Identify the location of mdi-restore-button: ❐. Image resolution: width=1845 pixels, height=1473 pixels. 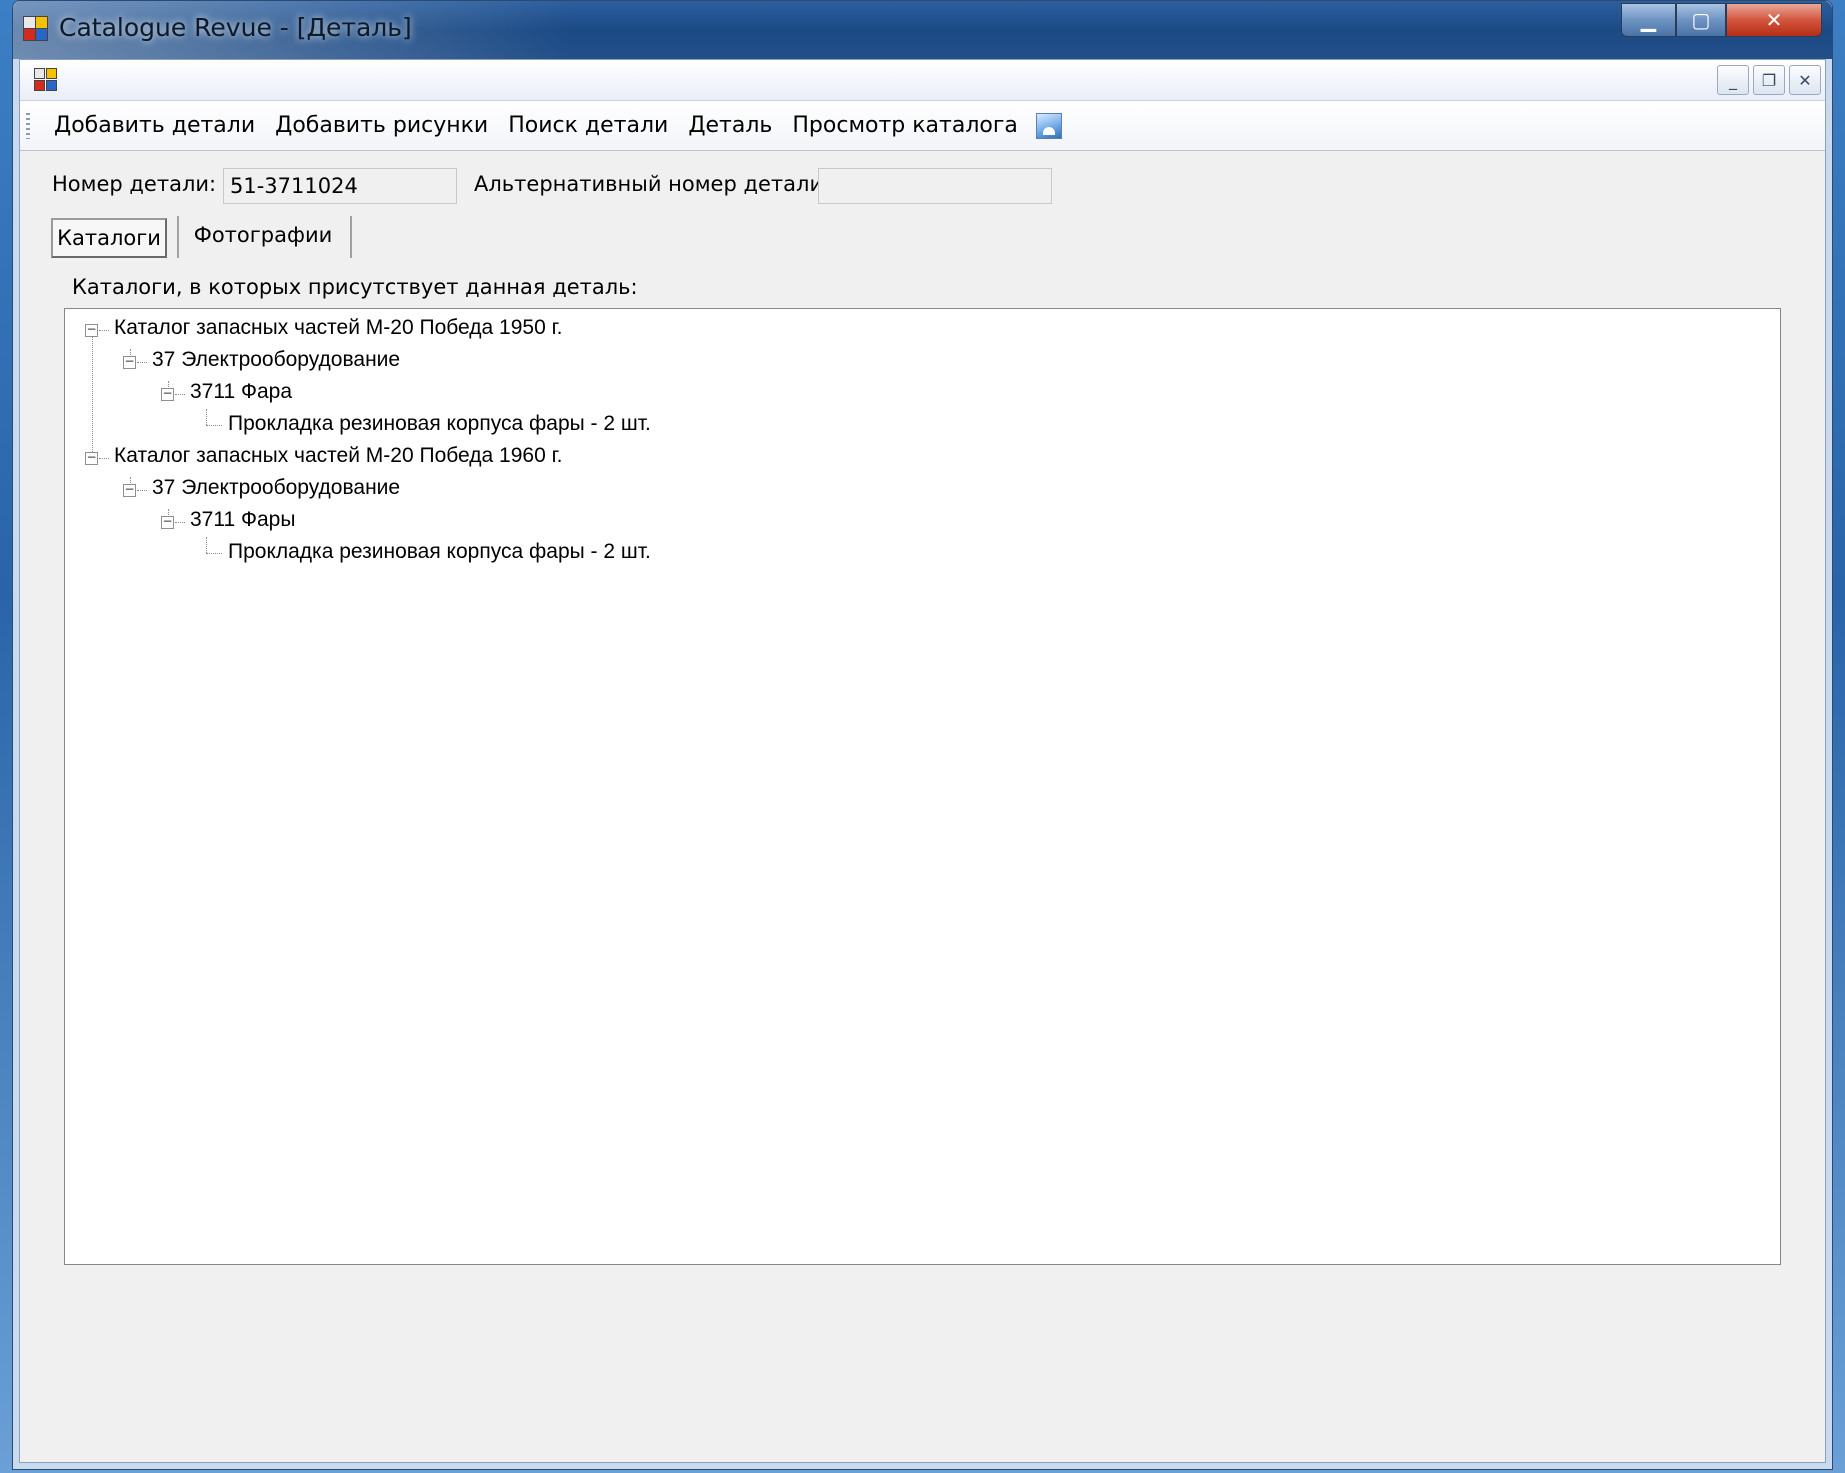
(1769, 80).